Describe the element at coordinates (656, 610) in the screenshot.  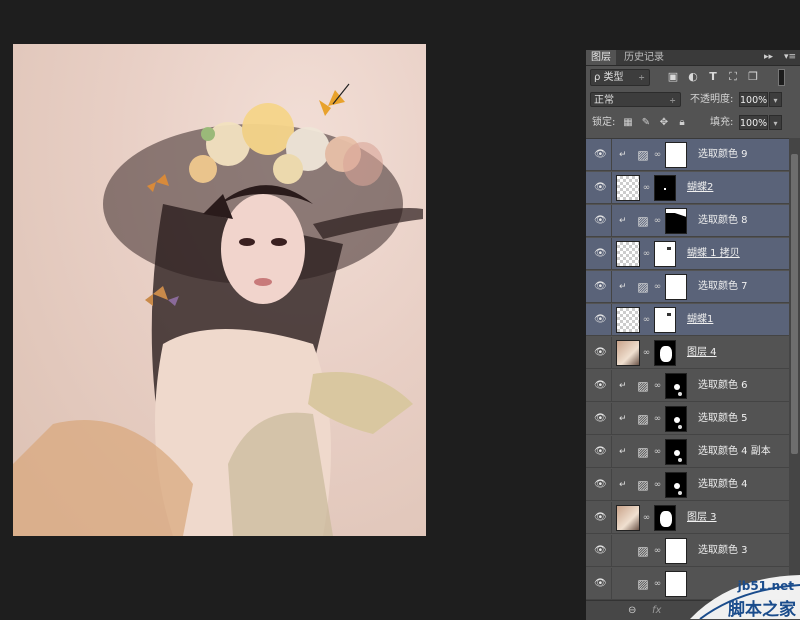
I see `fx-icon: fx` at that location.